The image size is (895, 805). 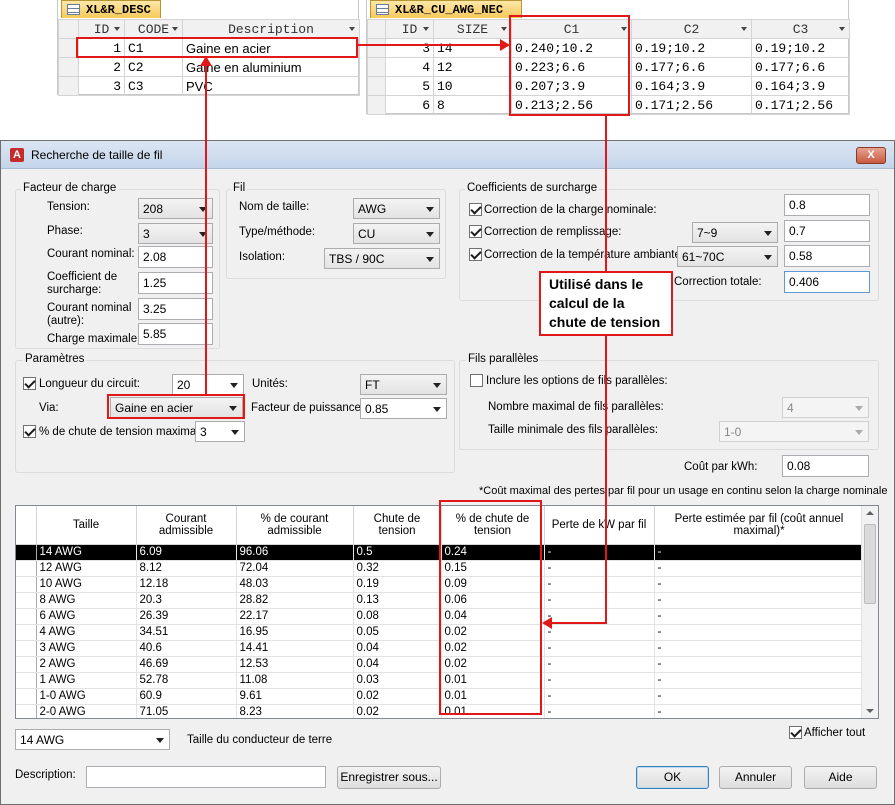 I want to click on grid-cell: 9.61, so click(x=295, y=696).